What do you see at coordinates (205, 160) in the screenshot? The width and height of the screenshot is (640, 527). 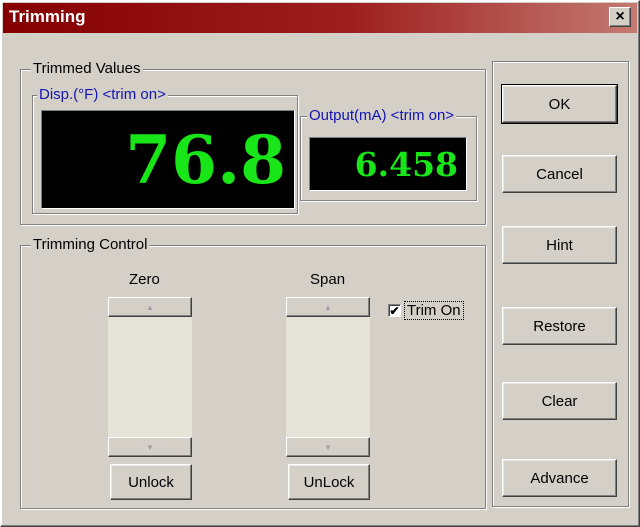 I see `display-value: 76.8` at bounding box center [205, 160].